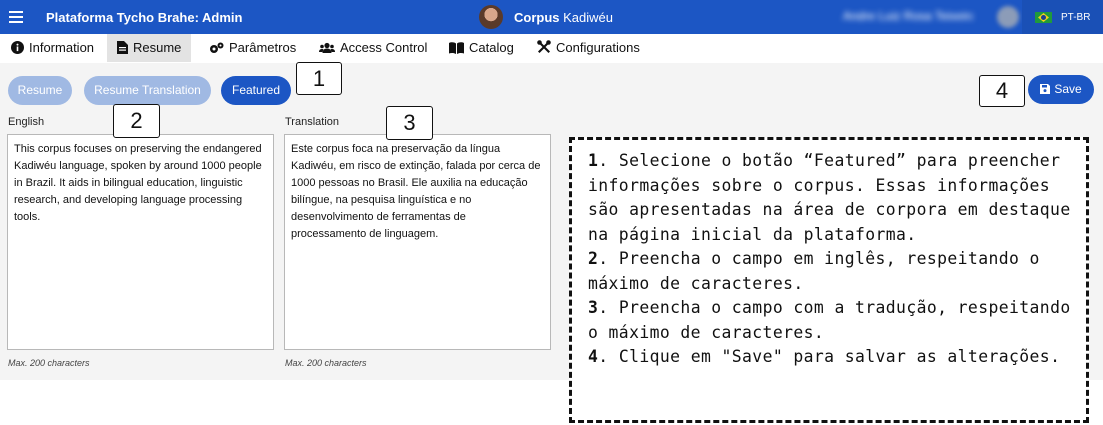 This screenshot has height=425, width=1103. What do you see at coordinates (40, 90) in the screenshot?
I see `resume-button: Resume` at bounding box center [40, 90].